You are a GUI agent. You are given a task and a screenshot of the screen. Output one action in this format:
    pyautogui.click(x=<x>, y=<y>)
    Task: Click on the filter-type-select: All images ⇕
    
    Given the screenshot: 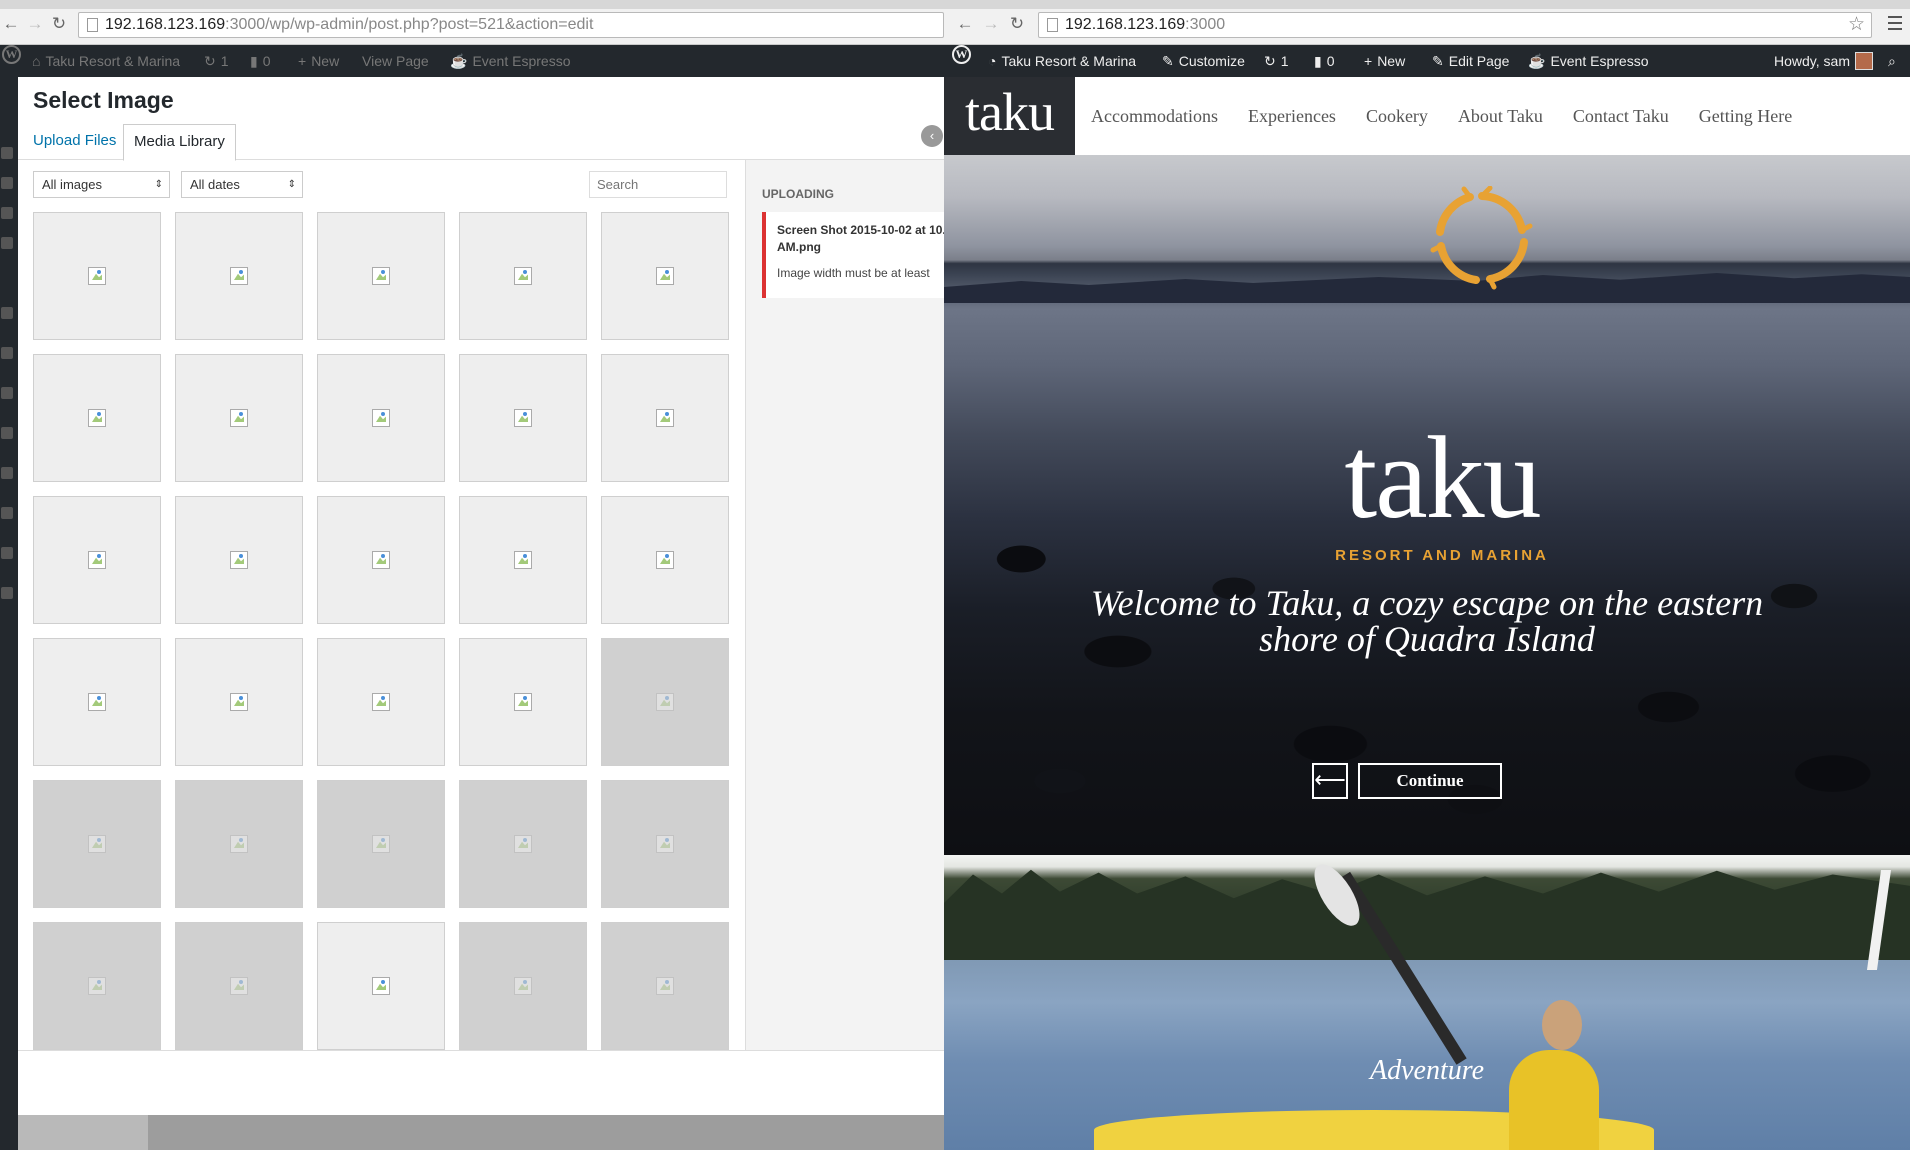 What is the action you would take?
    pyautogui.click(x=101, y=184)
    